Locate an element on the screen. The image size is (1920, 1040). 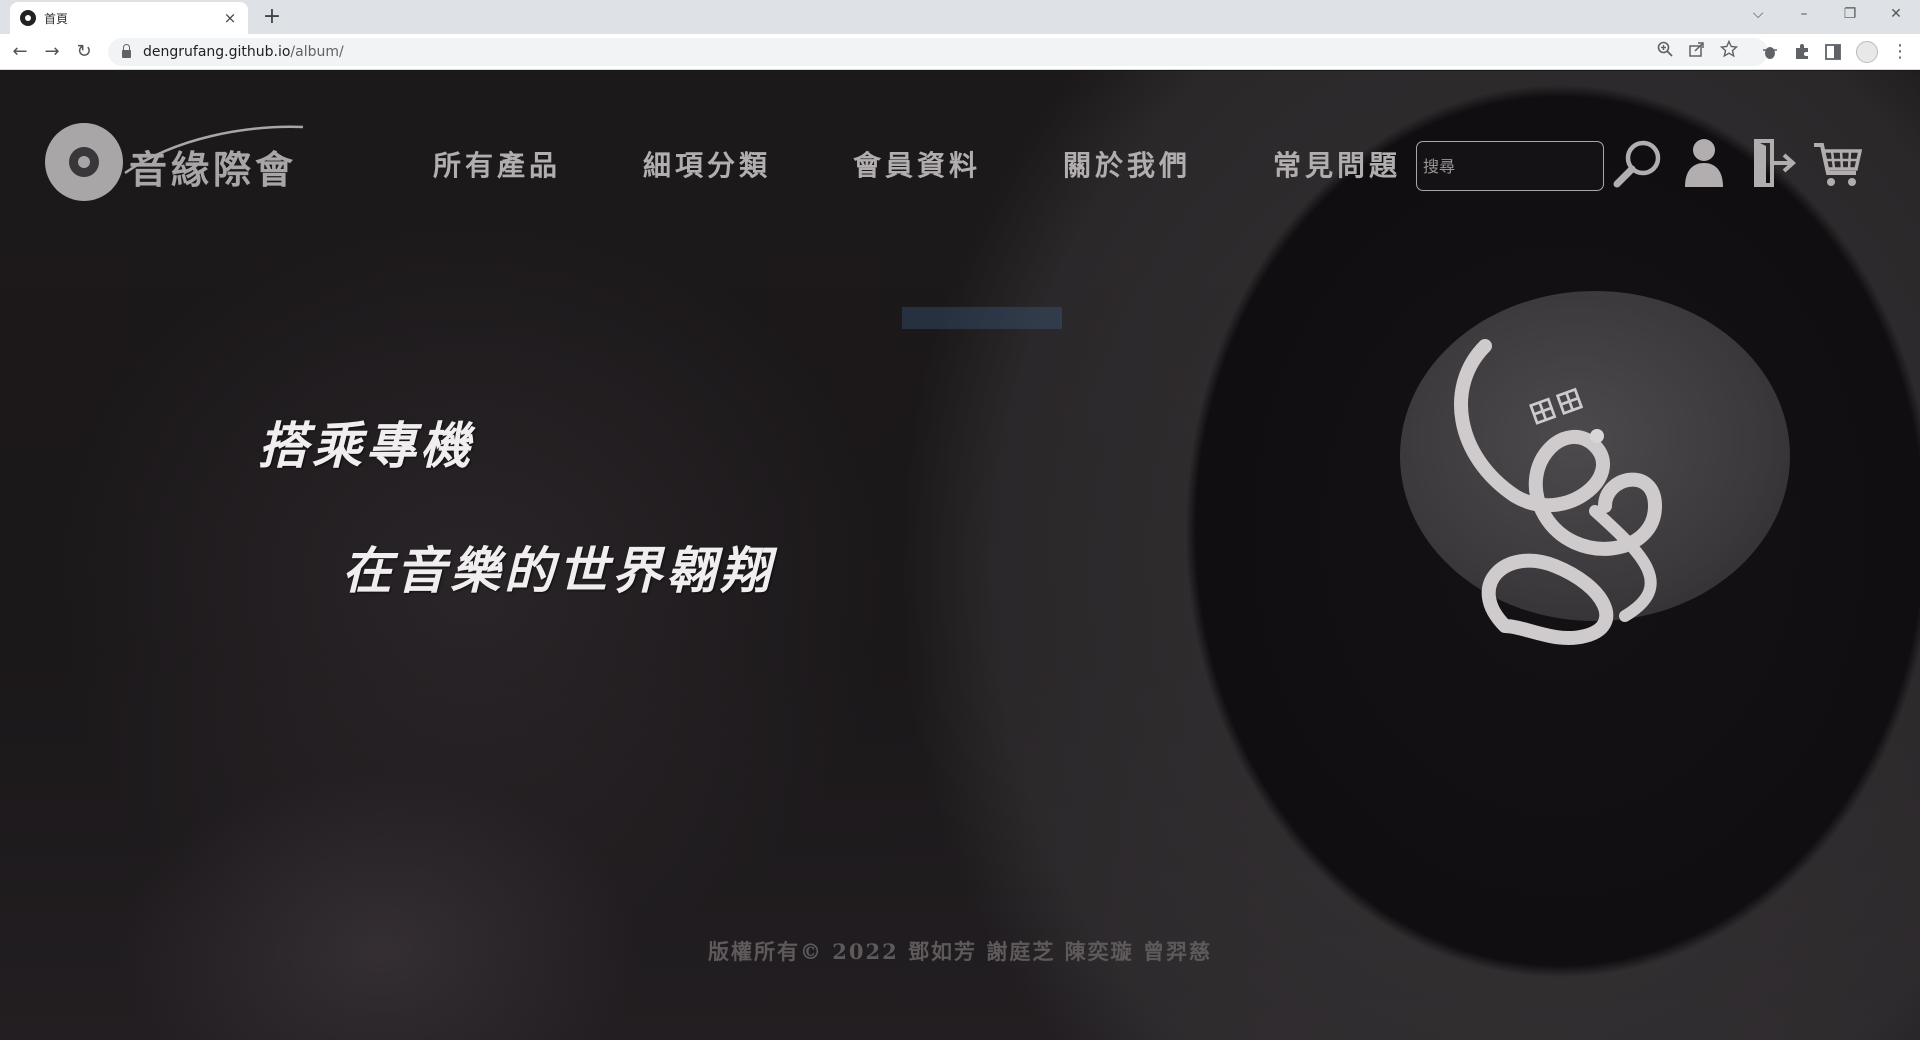
disc-favicon-icon is located at coordinates (28, 18).